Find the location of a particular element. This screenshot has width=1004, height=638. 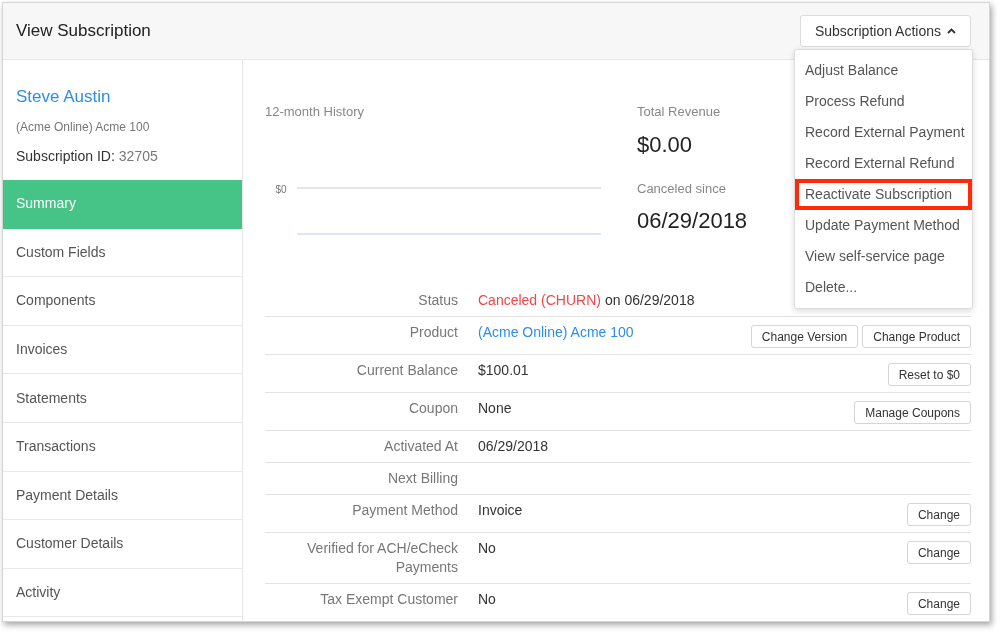

detail-label: Status is located at coordinates (437, 300).